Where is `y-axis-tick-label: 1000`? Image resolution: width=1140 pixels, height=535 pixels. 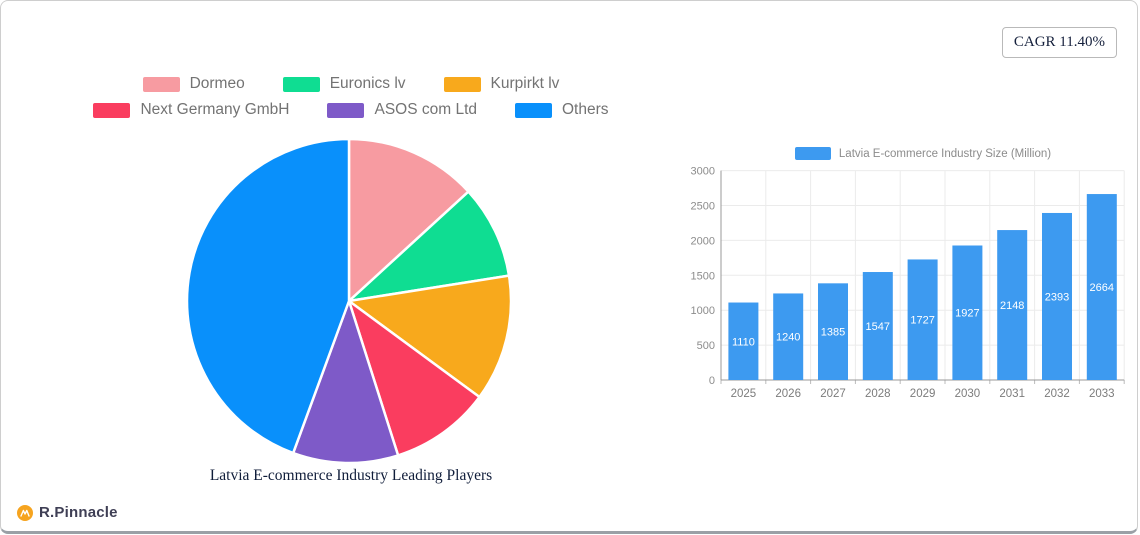 y-axis-tick-label: 1000 is located at coordinates (703, 311).